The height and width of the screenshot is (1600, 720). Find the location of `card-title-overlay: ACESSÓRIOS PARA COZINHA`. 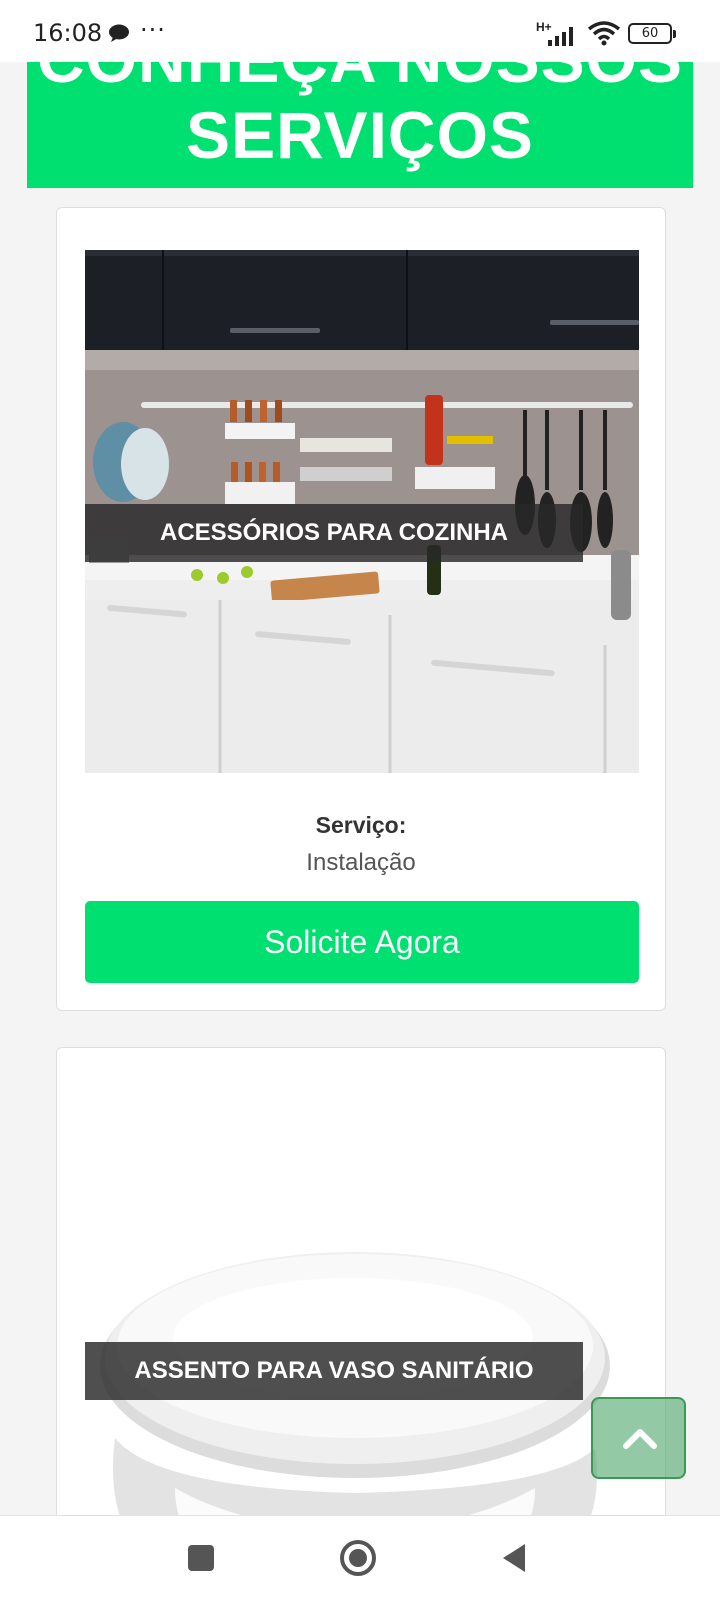

card-title-overlay: ACESSÓRIOS PARA COZINHA is located at coordinates (334, 533).